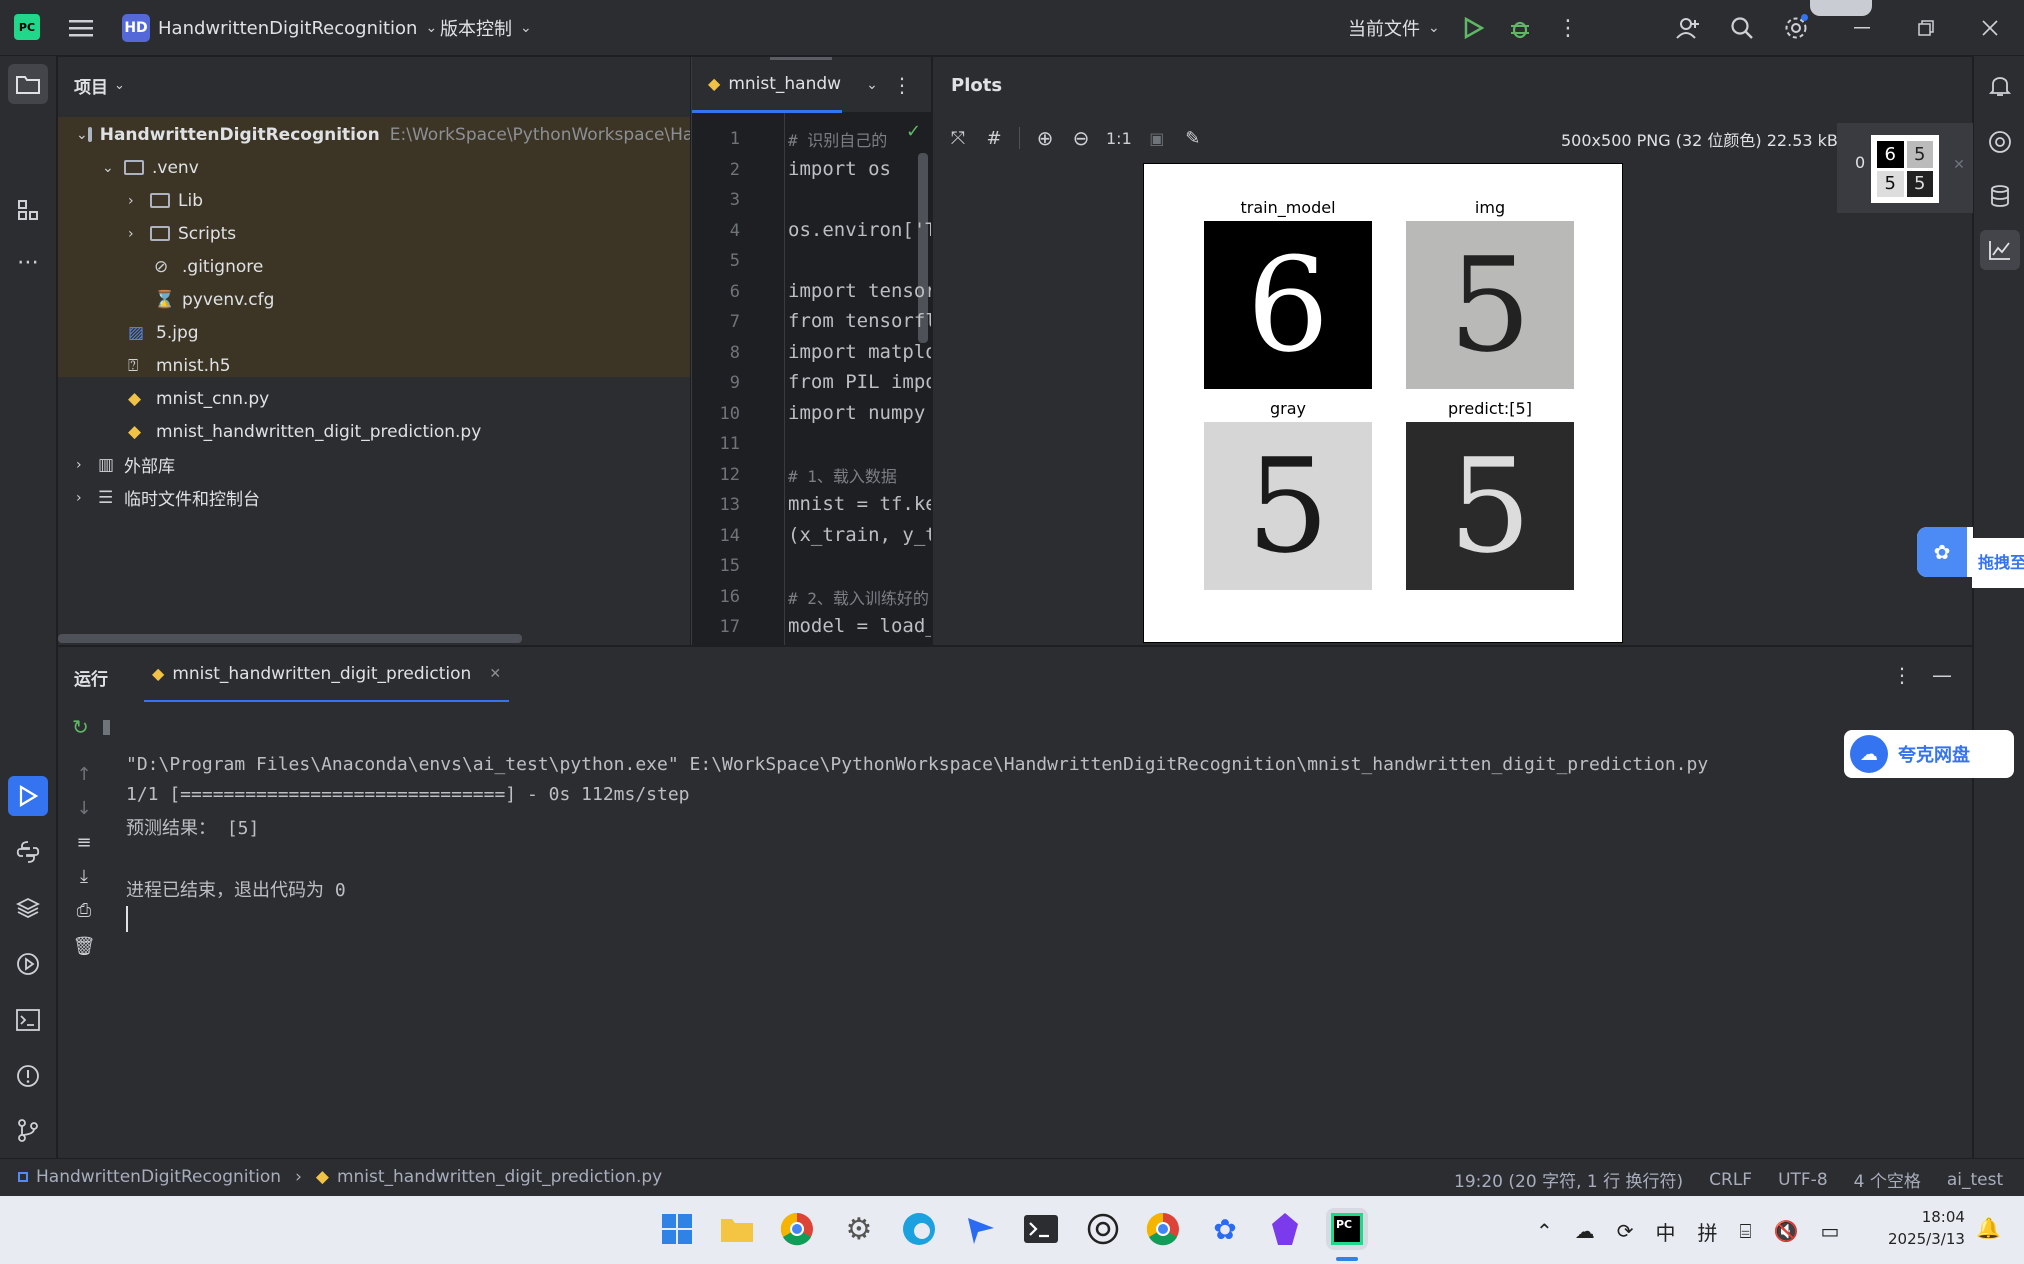  I want to click on notification-bell-icon: 🔔, so click(1988, 1228).